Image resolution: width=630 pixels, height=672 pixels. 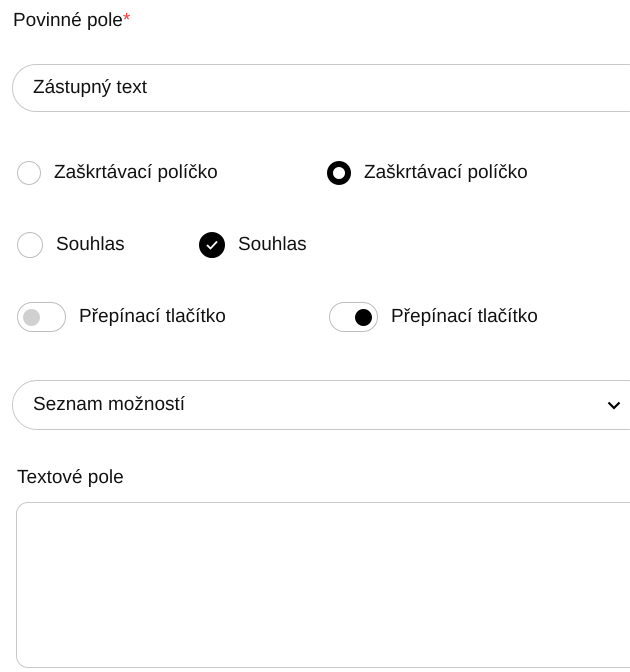 I want to click on text-field: Zástupný text, so click(x=321, y=88).